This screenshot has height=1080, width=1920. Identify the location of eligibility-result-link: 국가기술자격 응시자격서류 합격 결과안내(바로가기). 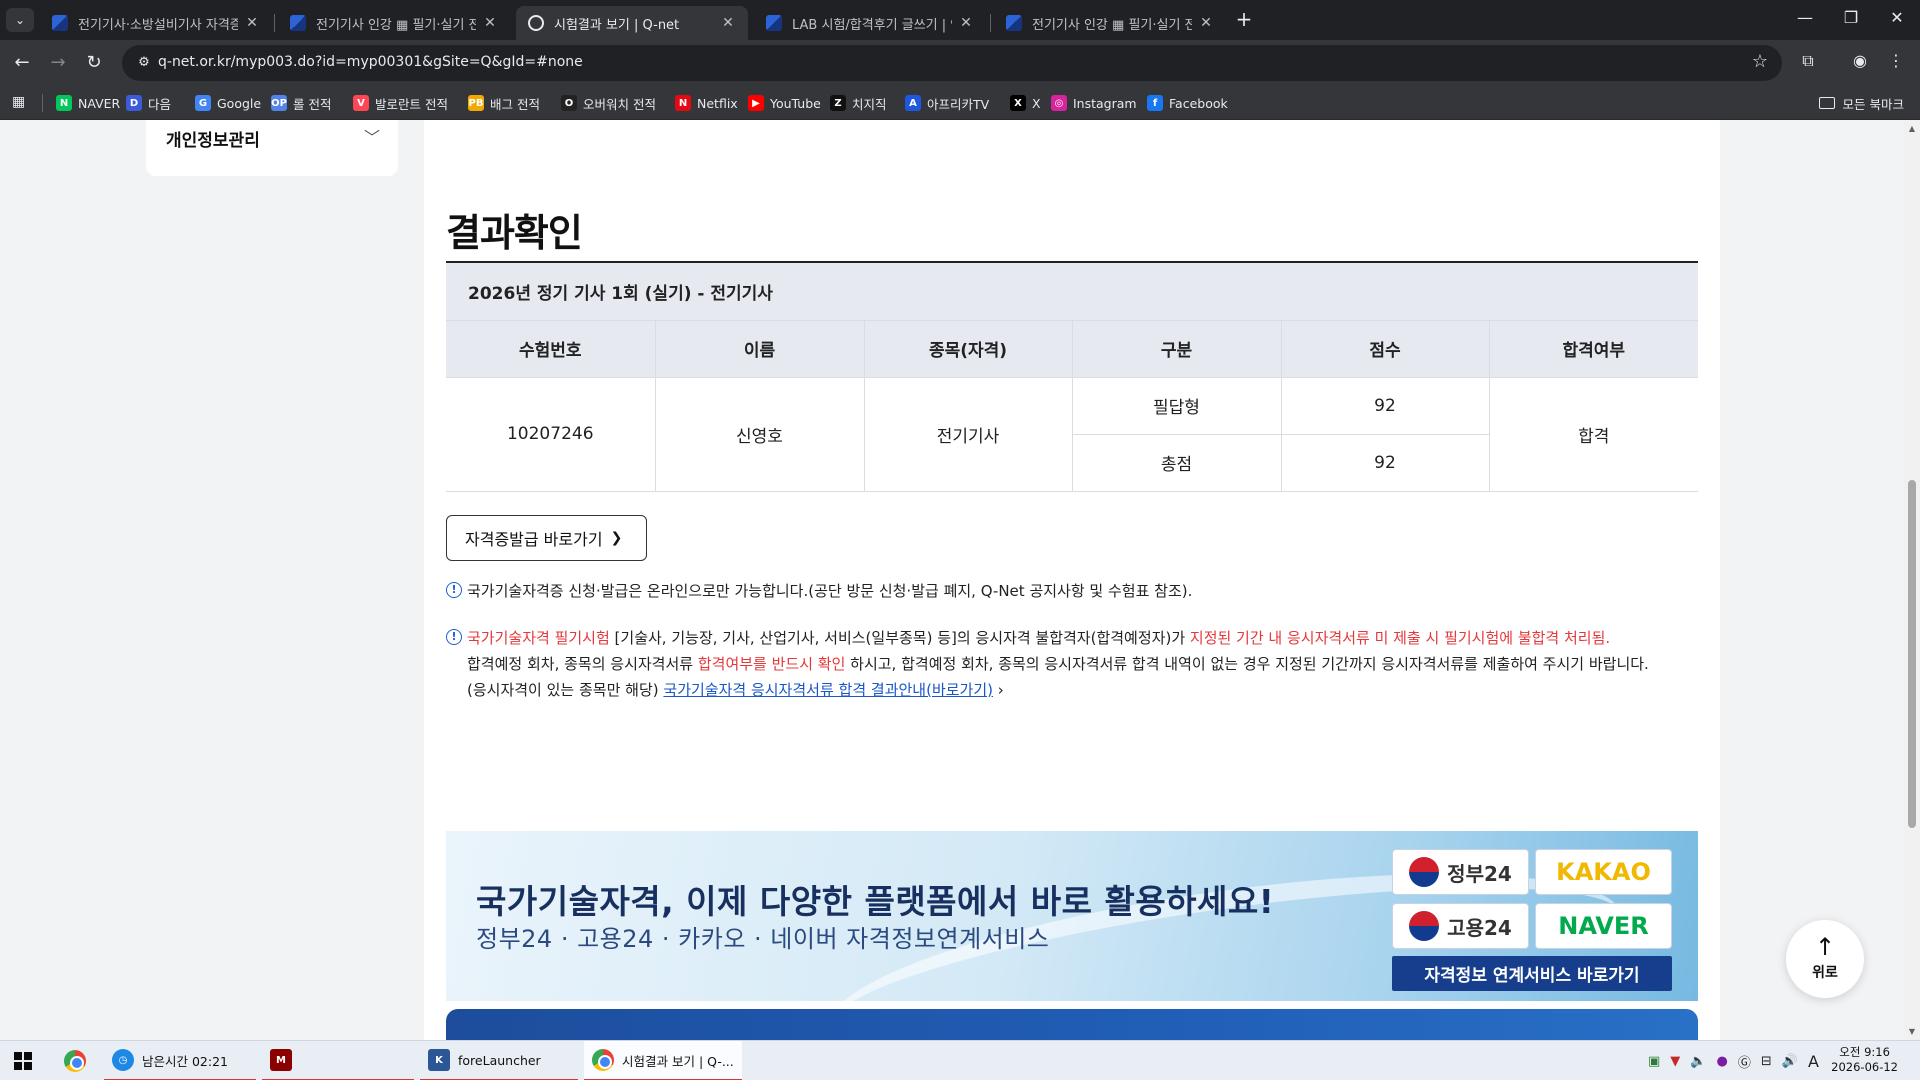
(828, 690).